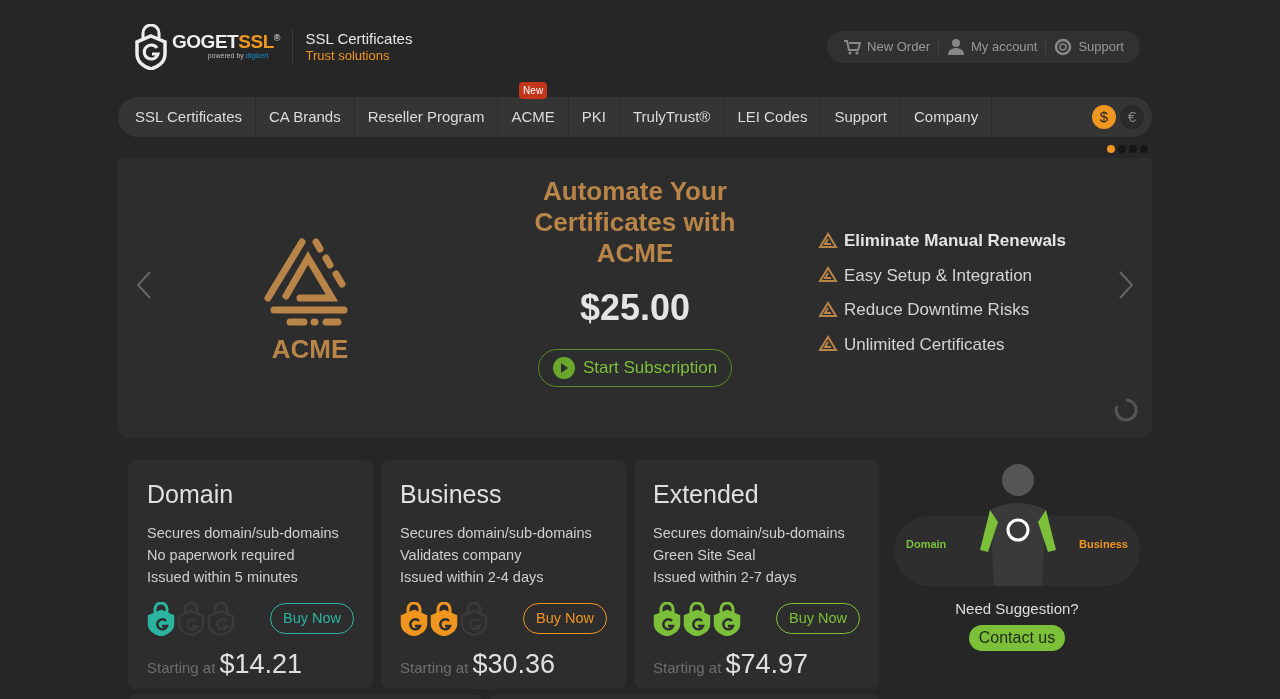 The height and width of the screenshot is (699, 1280). Describe the element at coordinates (260, 664) in the screenshot. I see `plan-price: $14.21` at that location.